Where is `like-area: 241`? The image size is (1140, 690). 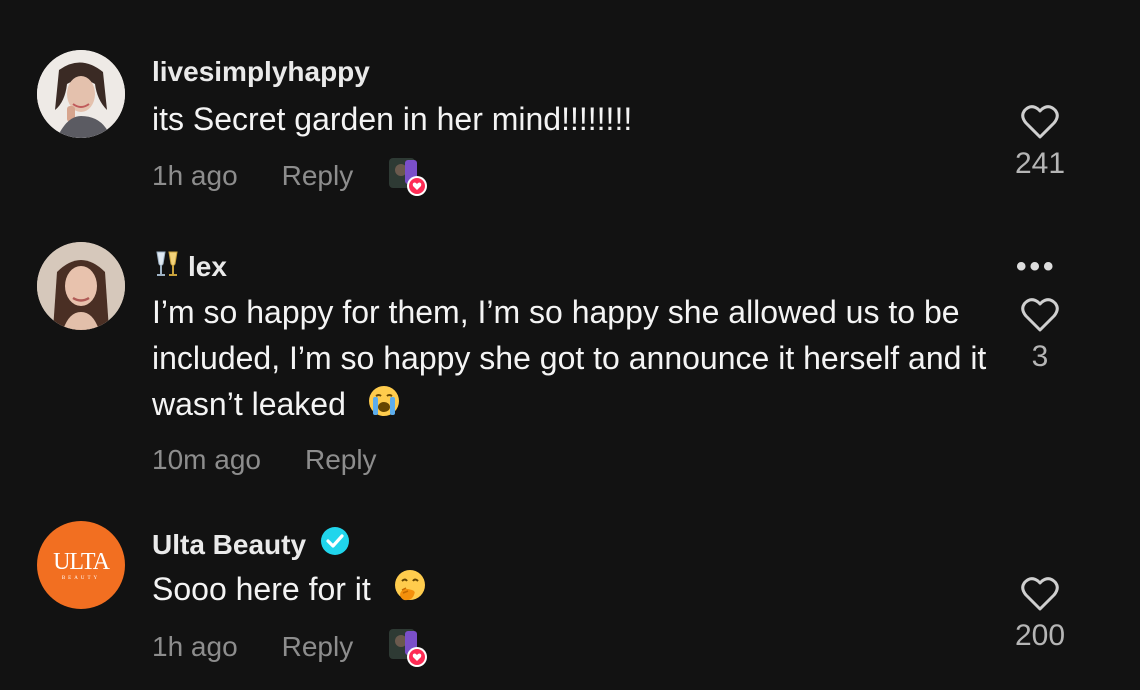 like-area: 241 is located at coordinates (1040, 142).